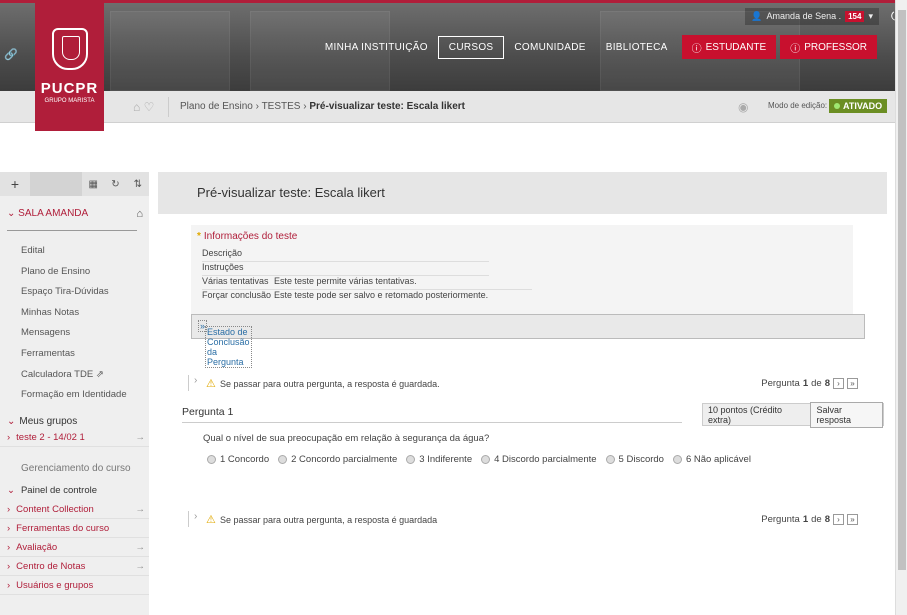 The image size is (907, 615). Describe the element at coordinates (696, 49) in the screenshot. I see `help-circle-icon: ⓘ` at that location.